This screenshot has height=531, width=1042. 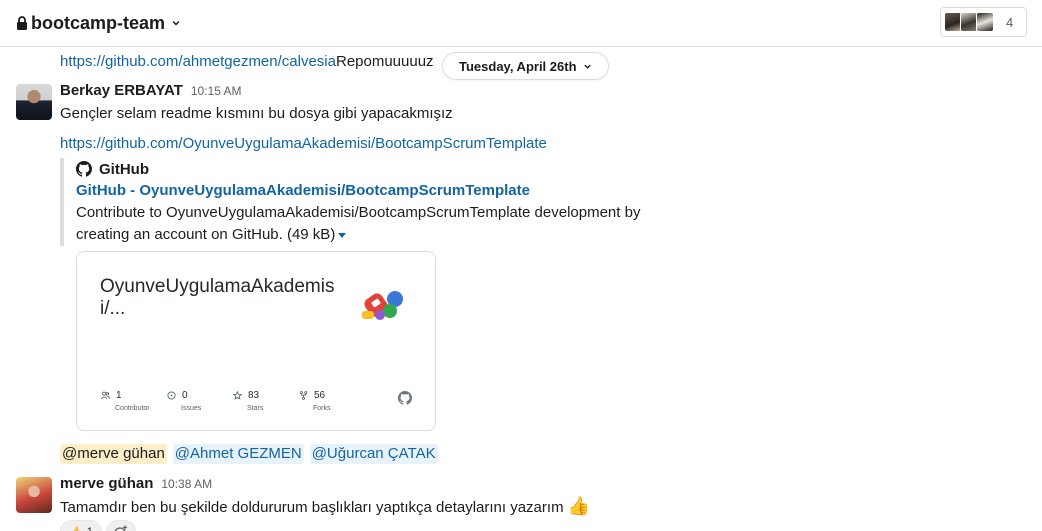 What do you see at coordinates (191, 408) in the screenshot?
I see `stat-label: Issues` at bounding box center [191, 408].